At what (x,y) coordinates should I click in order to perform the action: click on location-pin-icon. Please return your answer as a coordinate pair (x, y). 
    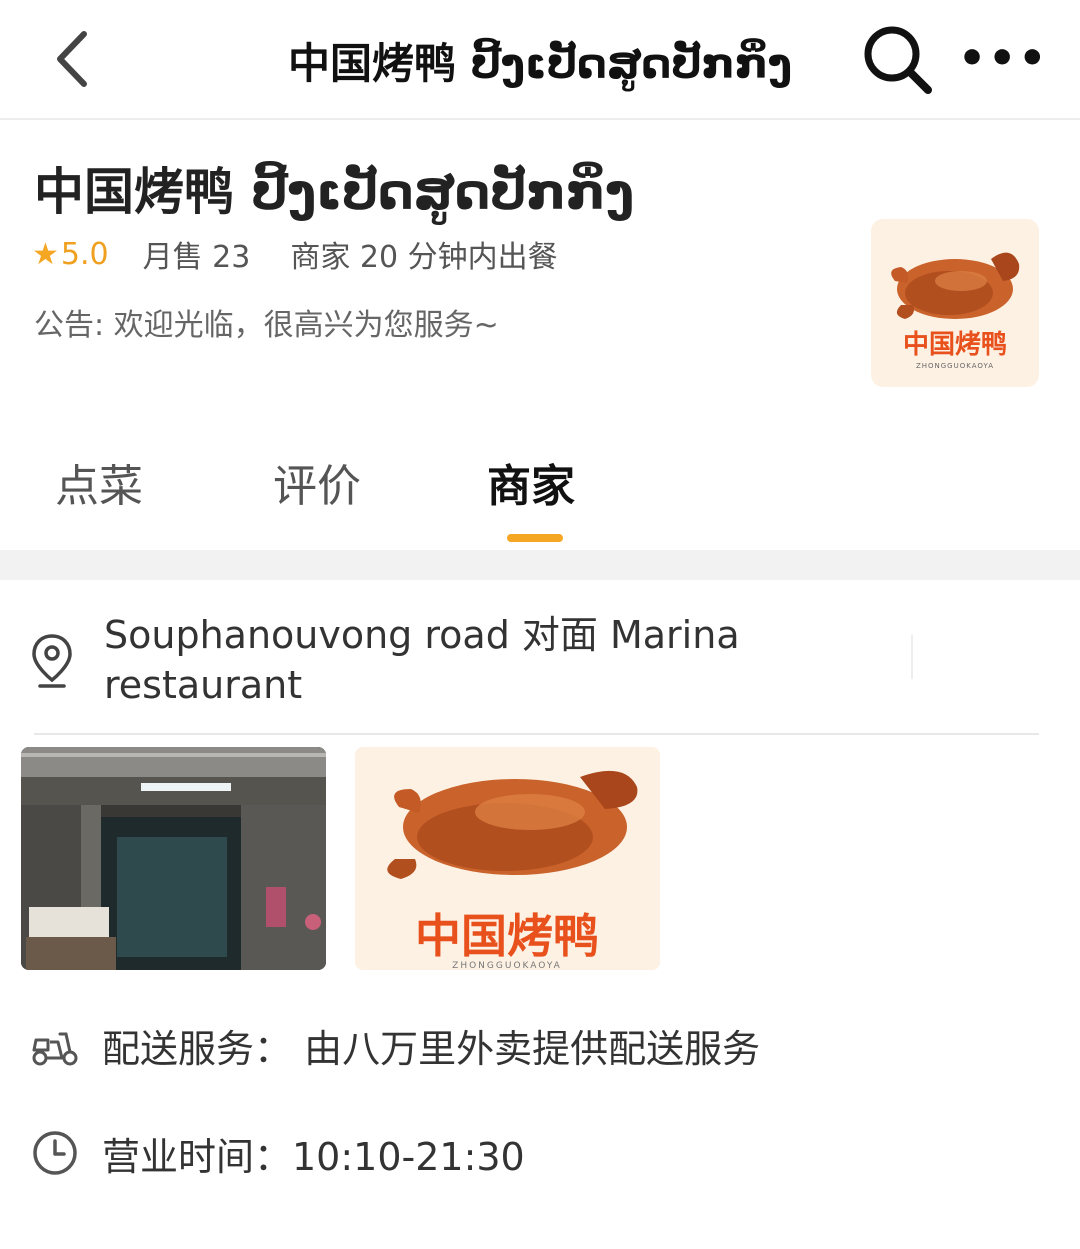
    Looking at the image, I should click on (52, 660).